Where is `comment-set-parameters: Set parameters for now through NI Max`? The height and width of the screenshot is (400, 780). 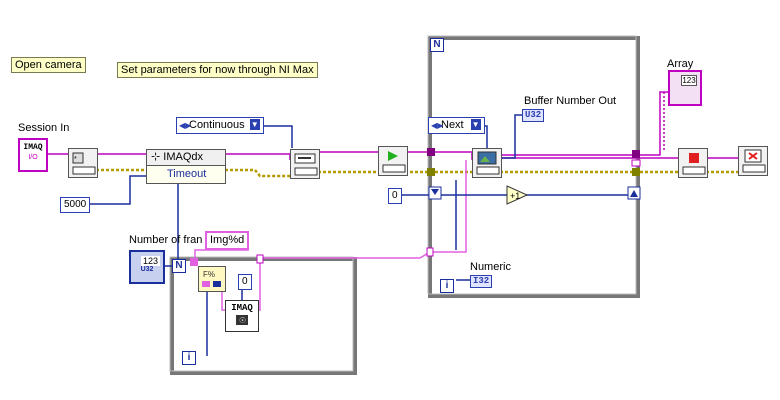 comment-set-parameters: Set parameters for now through NI Max is located at coordinates (217, 70).